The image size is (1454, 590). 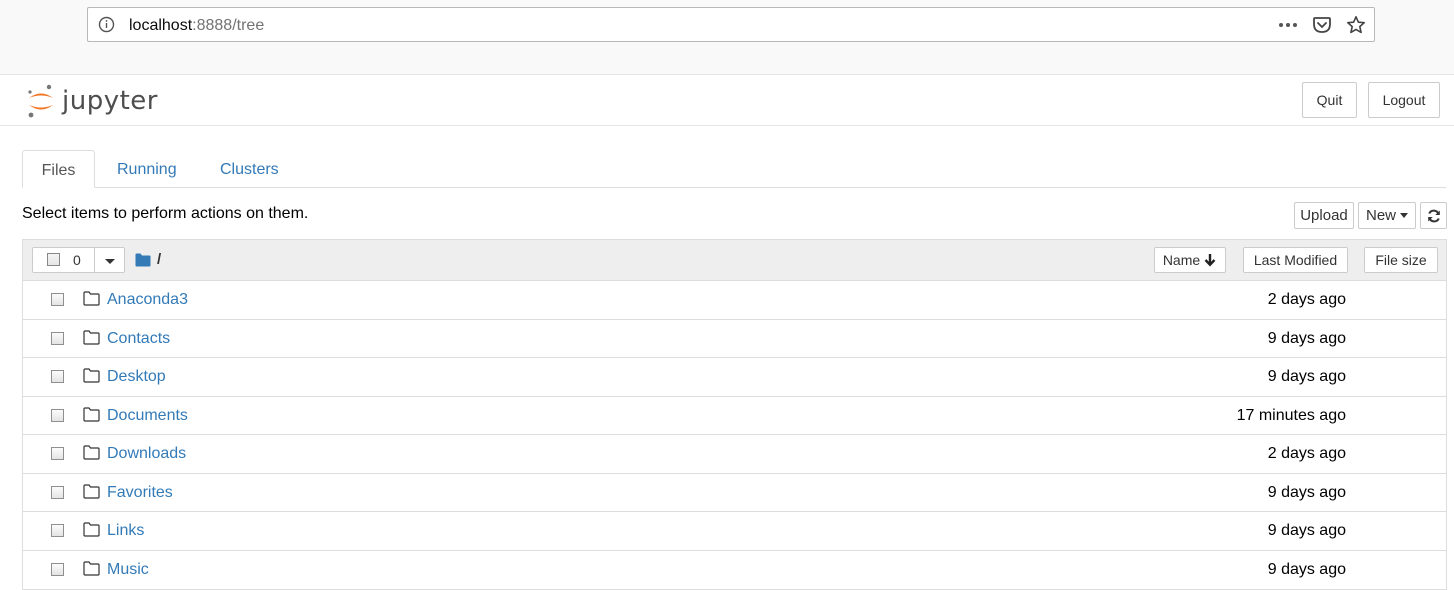 What do you see at coordinates (58, 169) in the screenshot?
I see `tab-files: Files` at bounding box center [58, 169].